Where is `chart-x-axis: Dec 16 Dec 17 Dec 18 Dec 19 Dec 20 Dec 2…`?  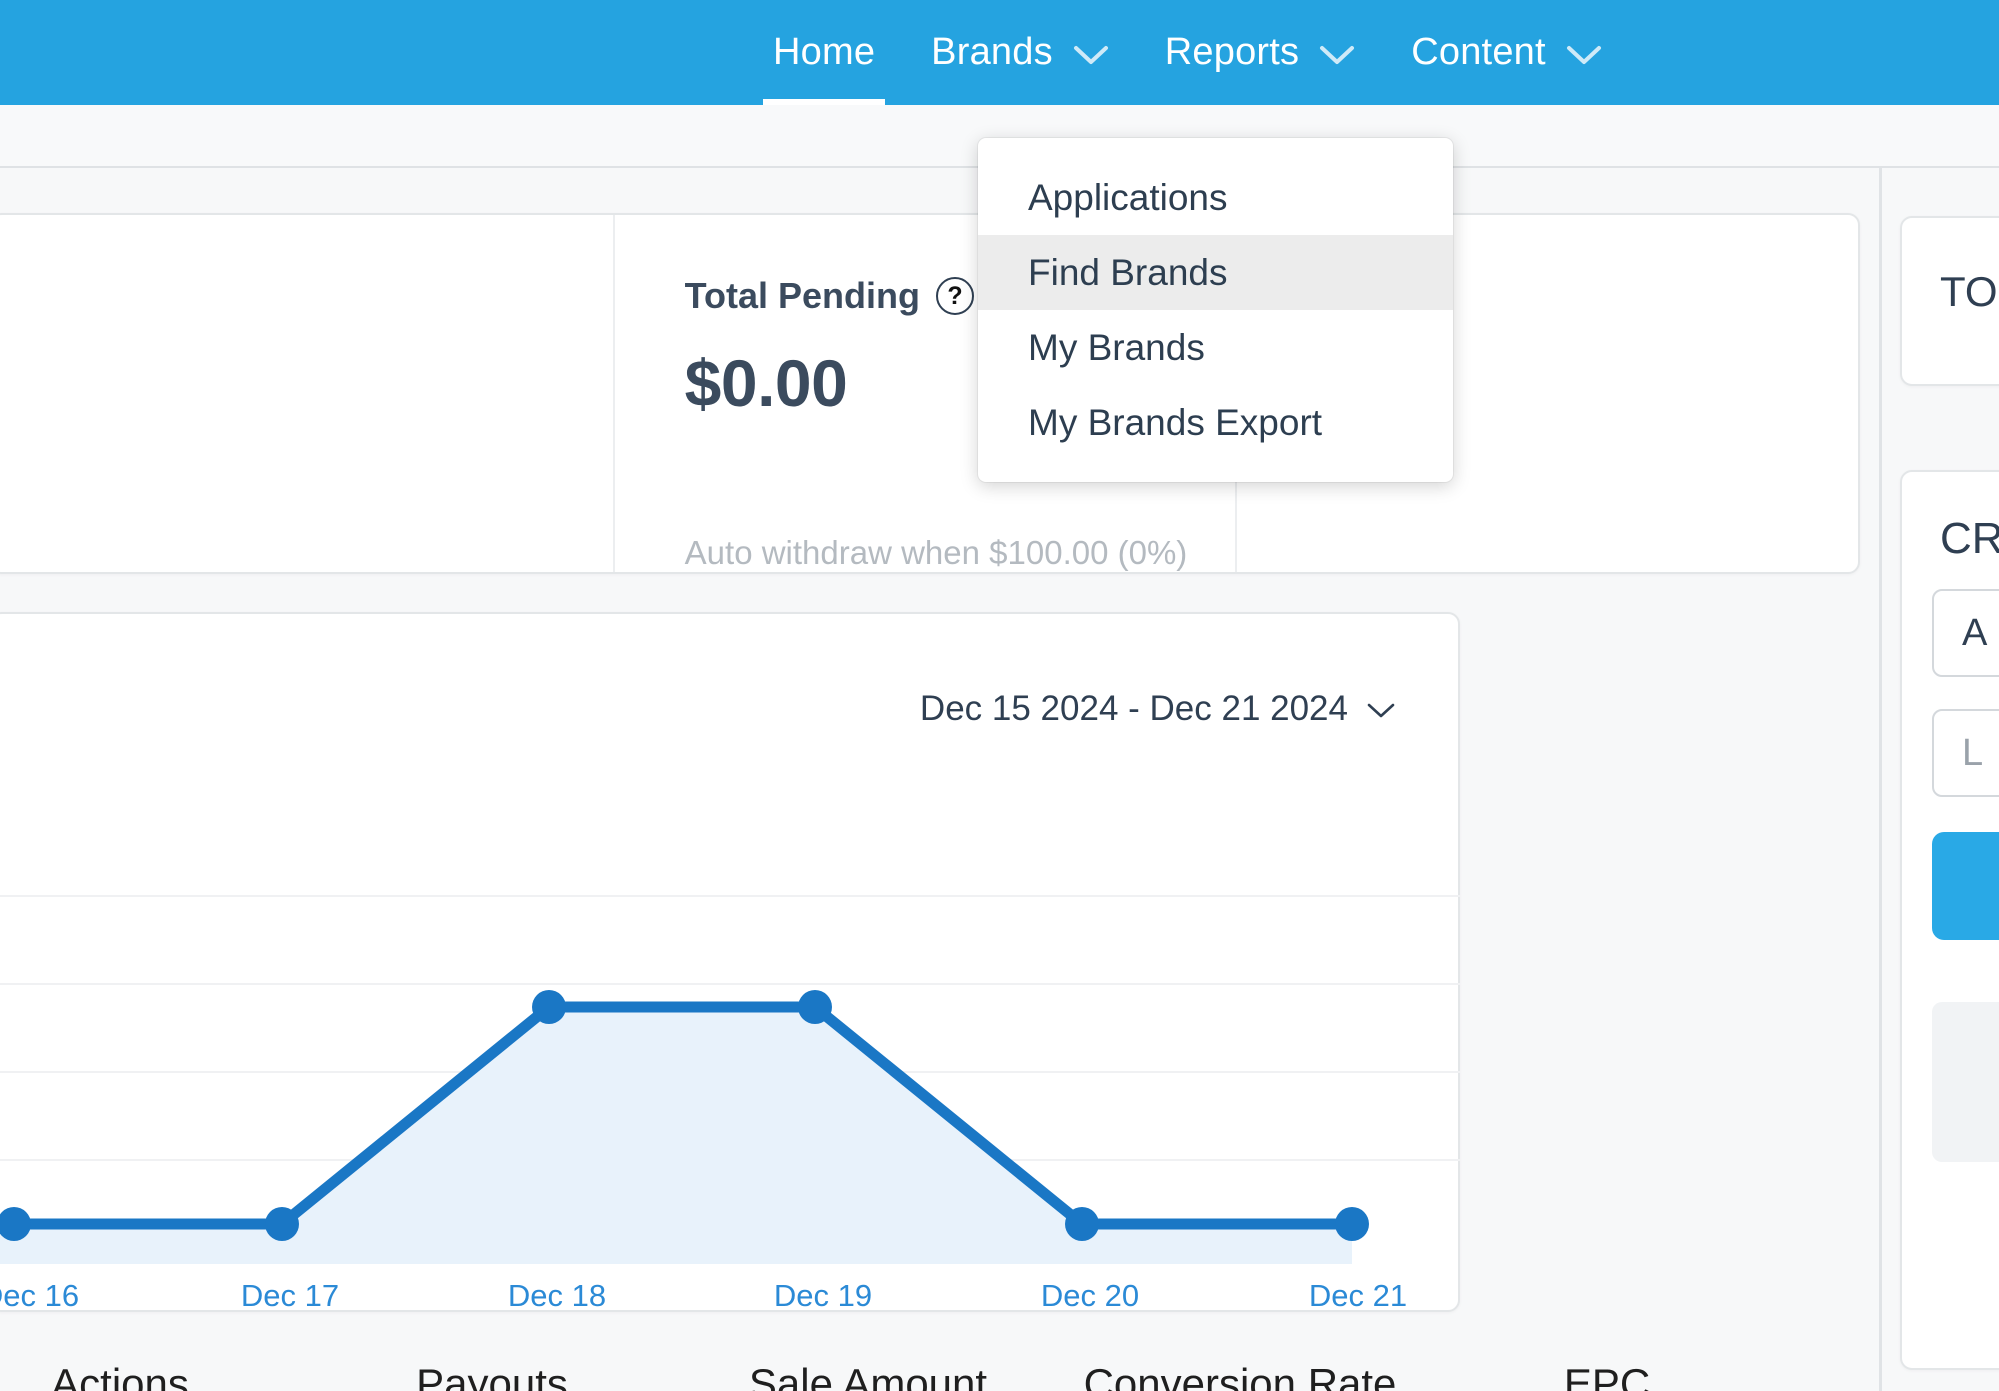
chart-x-axis: Dec 16 Dec 17 Dec 18 Dec 19 Dec 20 Dec 2… is located at coordinates (730, 1300).